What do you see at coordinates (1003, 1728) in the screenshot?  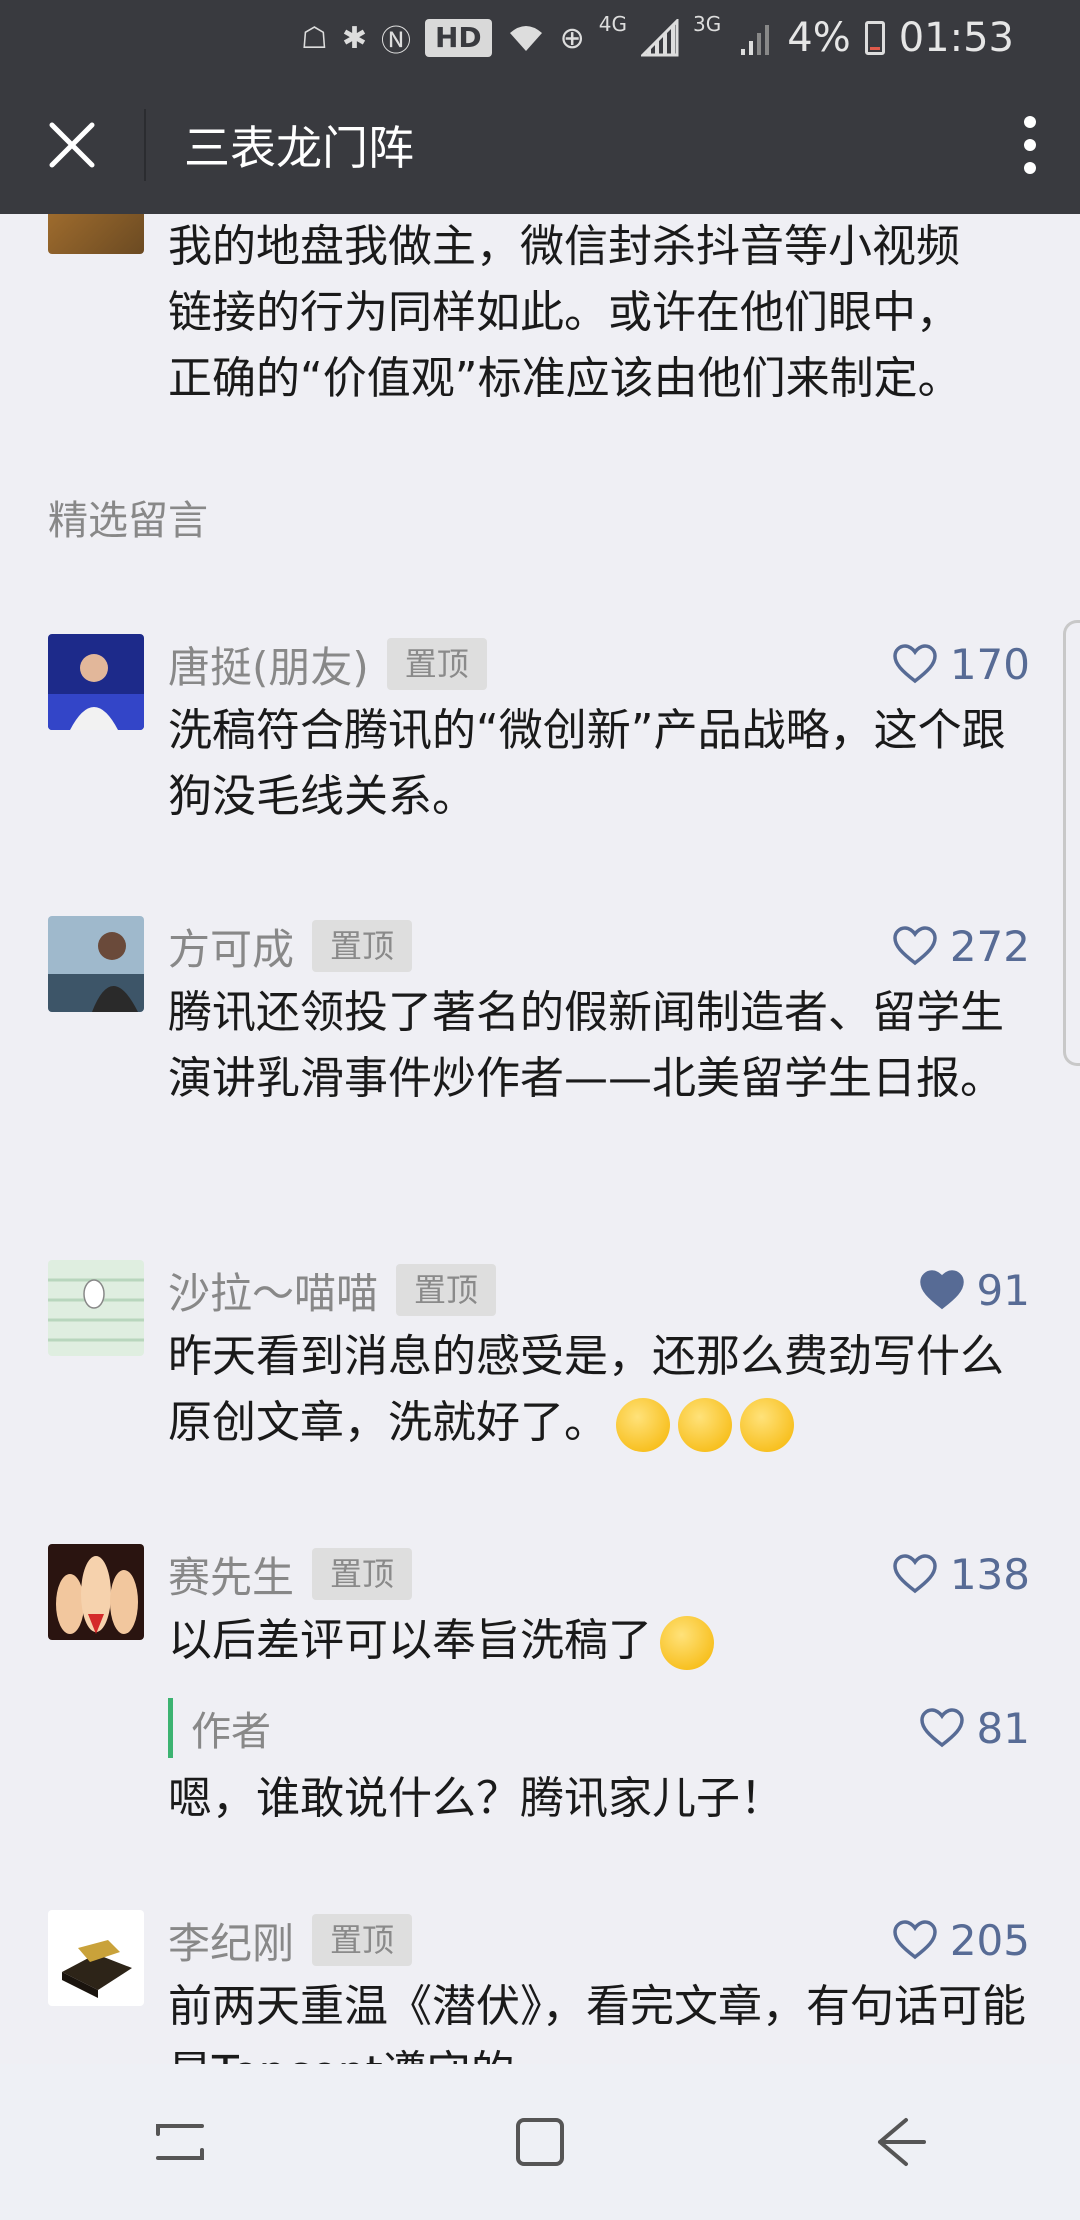 I see `like-count: 81` at bounding box center [1003, 1728].